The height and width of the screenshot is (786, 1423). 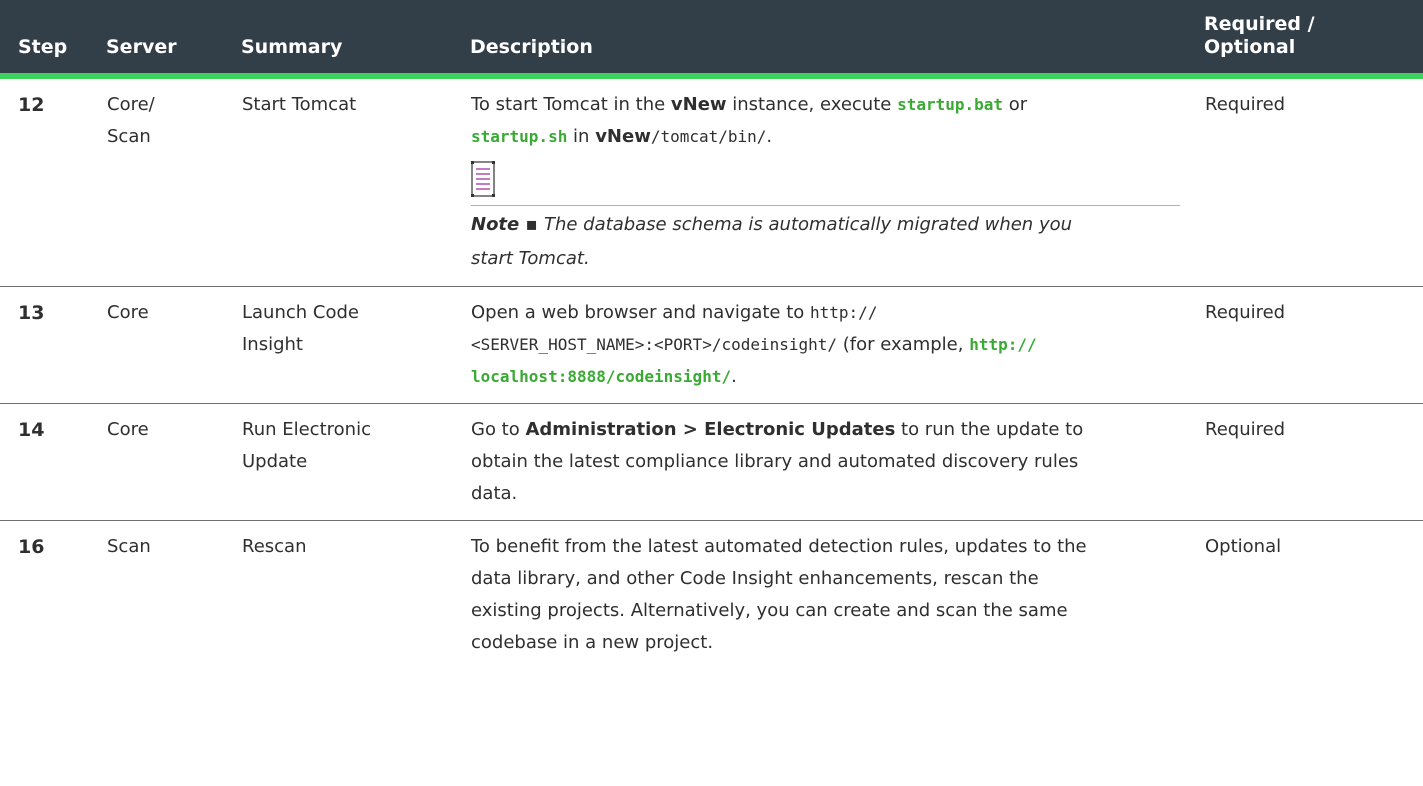 What do you see at coordinates (494, 493) in the screenshot?
I see `desc-text: data.` at bounding box center [494, 493].